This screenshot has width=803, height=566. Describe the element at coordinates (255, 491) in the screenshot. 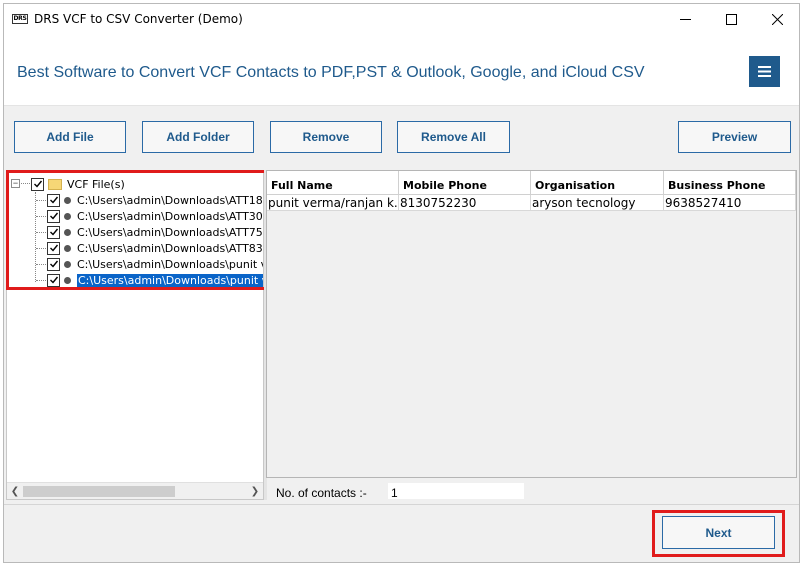

I see `scroll-right-icon: ❯` at that location.